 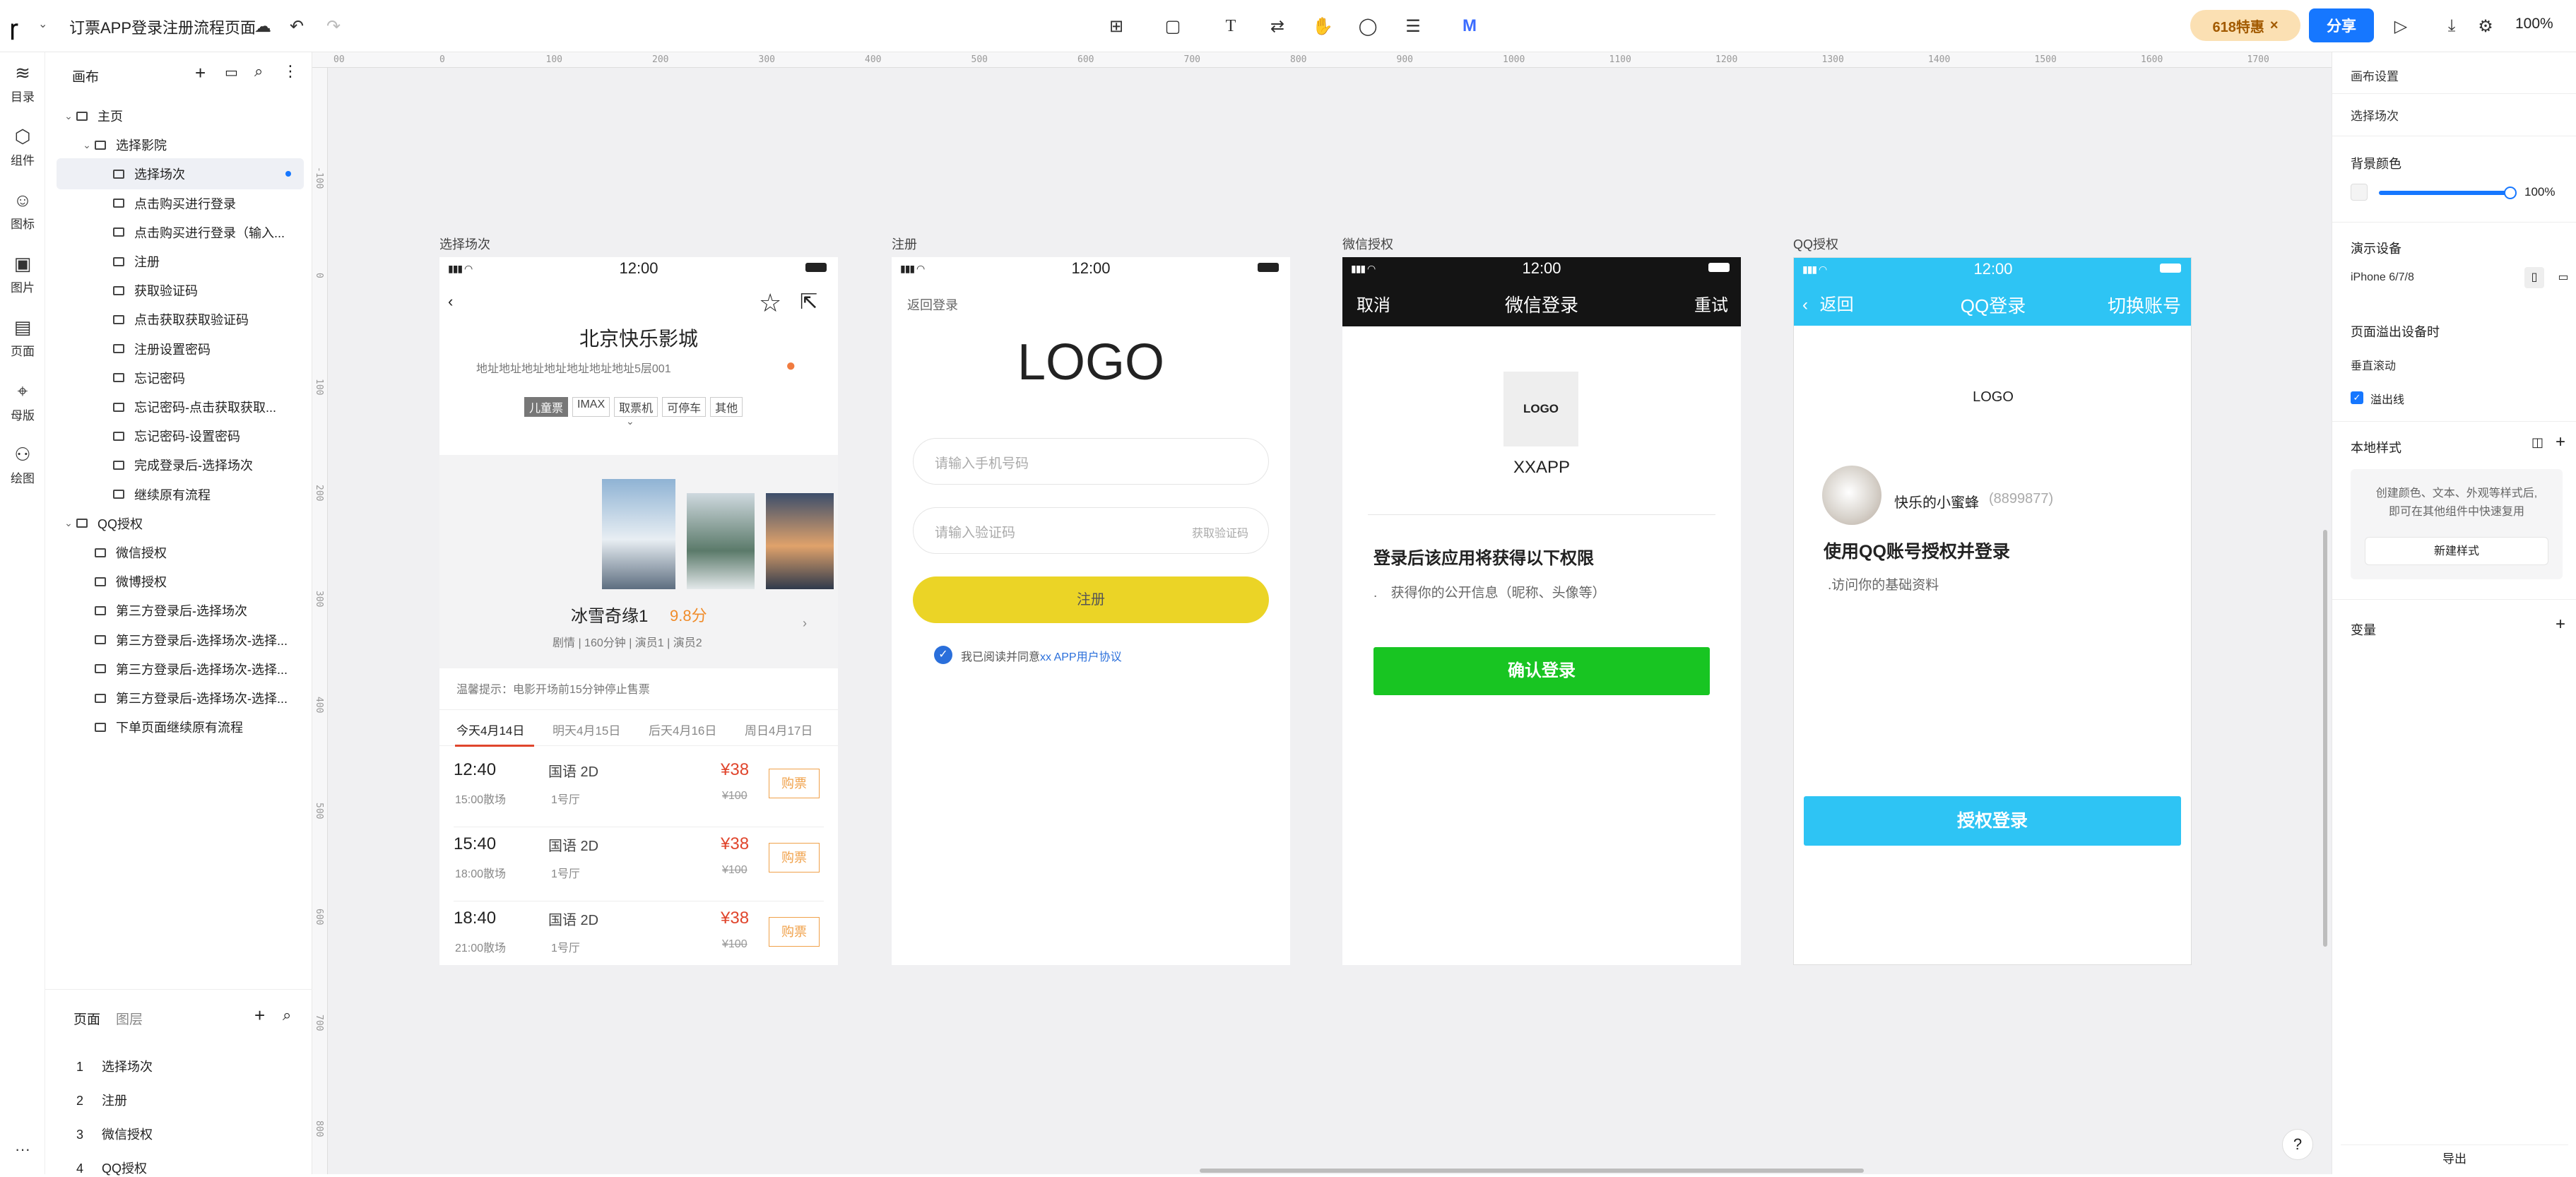 I want to click on settings-sliders-icon: ⚙, so click(x=2485, y=26).